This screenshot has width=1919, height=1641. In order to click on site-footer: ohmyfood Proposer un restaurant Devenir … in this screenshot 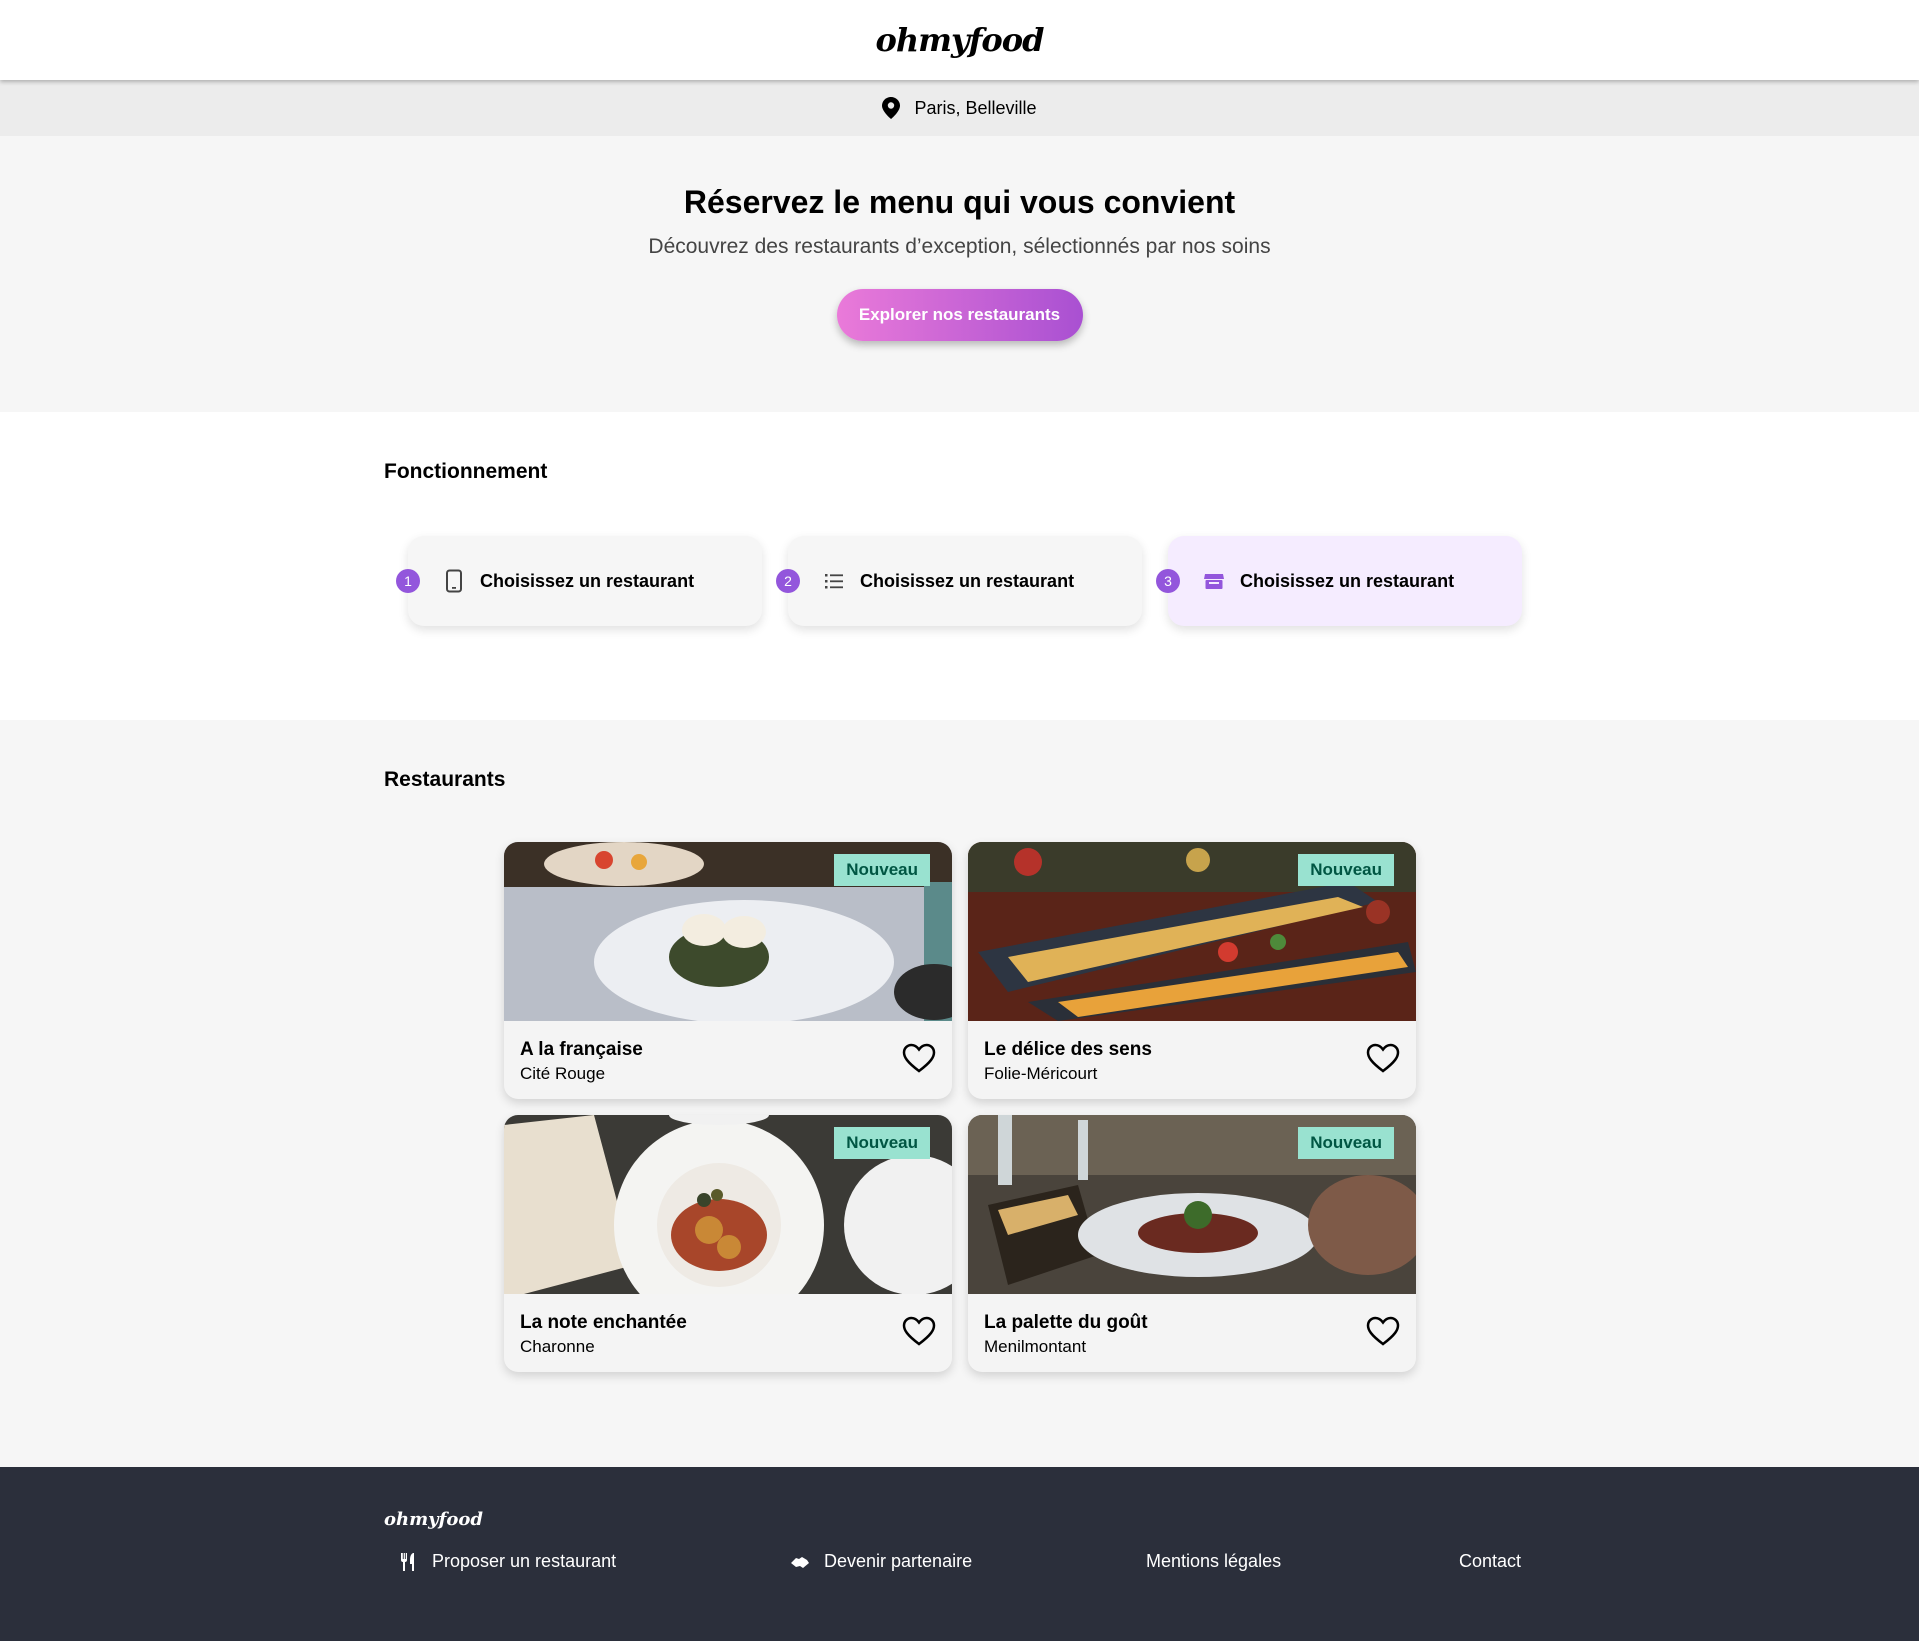, I will do `click(959, 1554)`.